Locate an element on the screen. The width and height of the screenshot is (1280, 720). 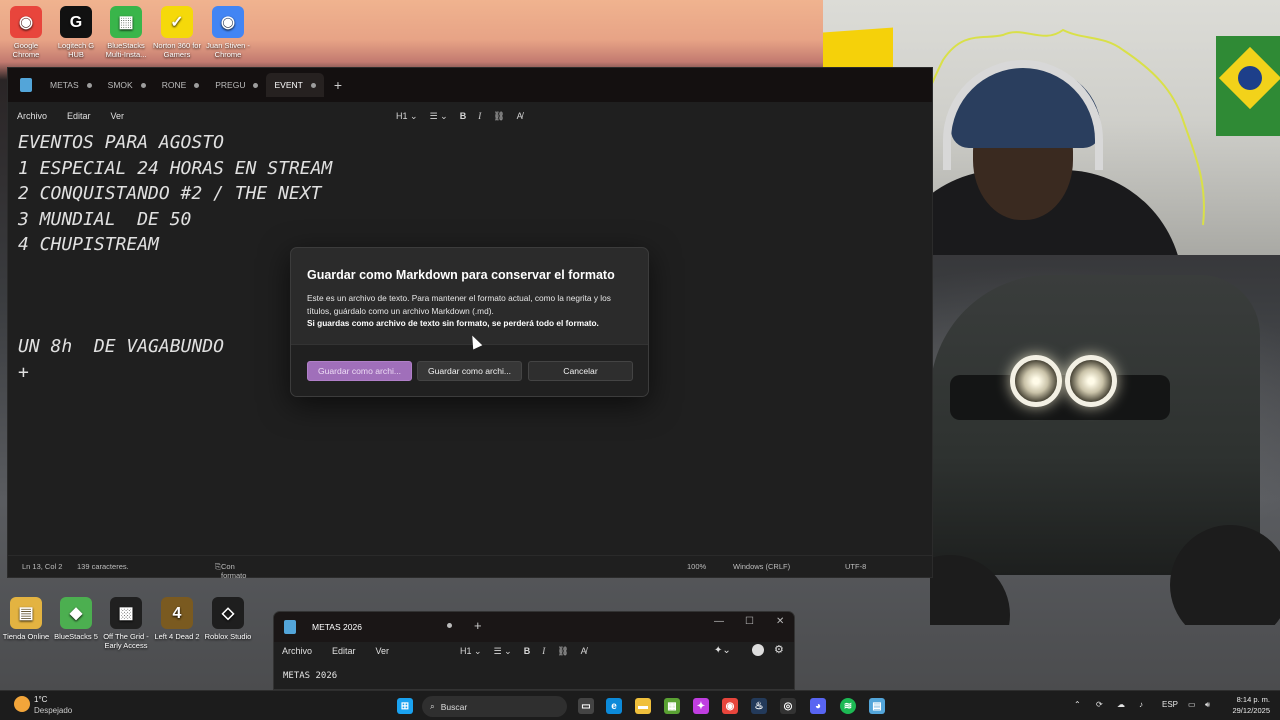
network-icon: ▭ is located at coordinates (1192, 704).